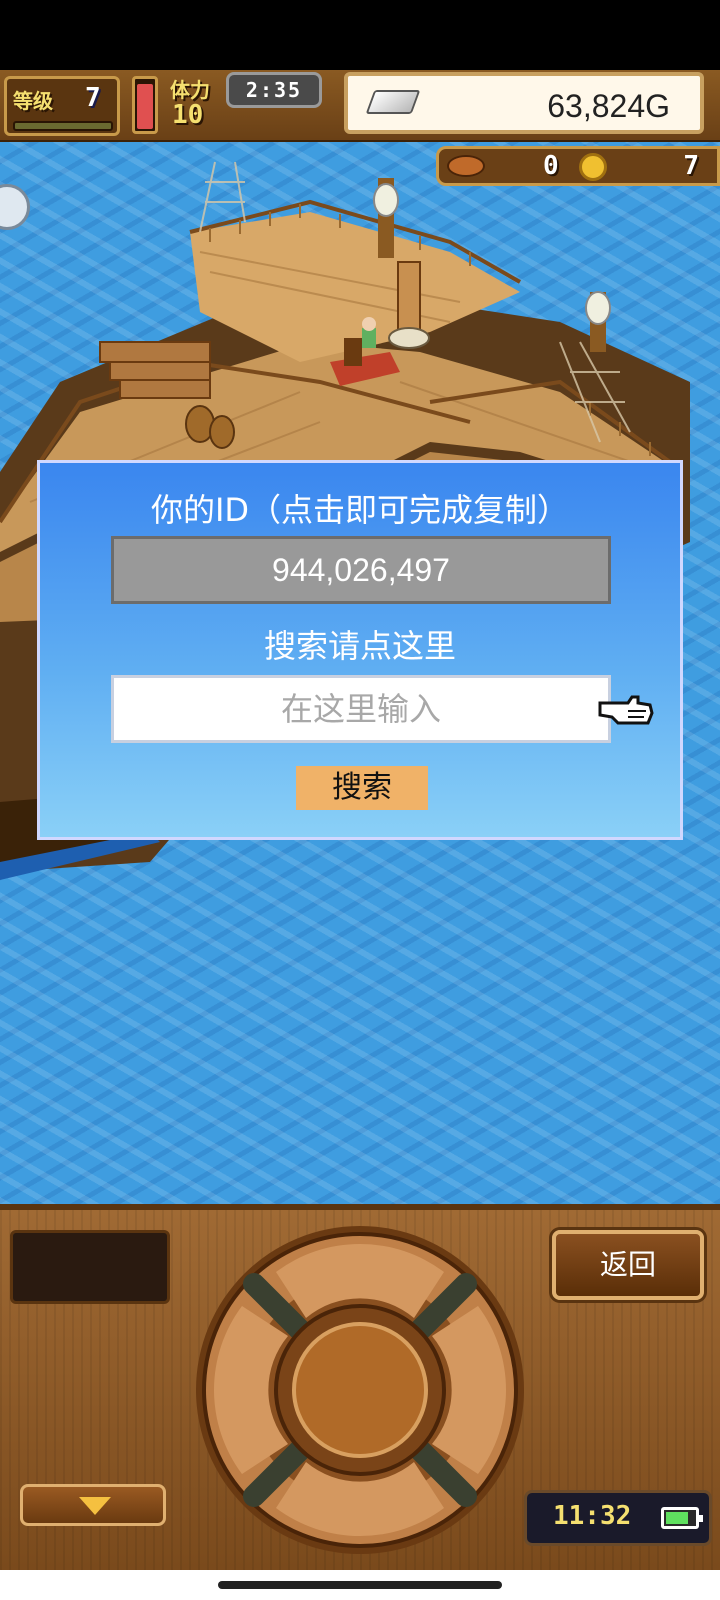 The width and height of the screenshot is (720, 1600). I want to click on medal-icon, so click(593, 167).